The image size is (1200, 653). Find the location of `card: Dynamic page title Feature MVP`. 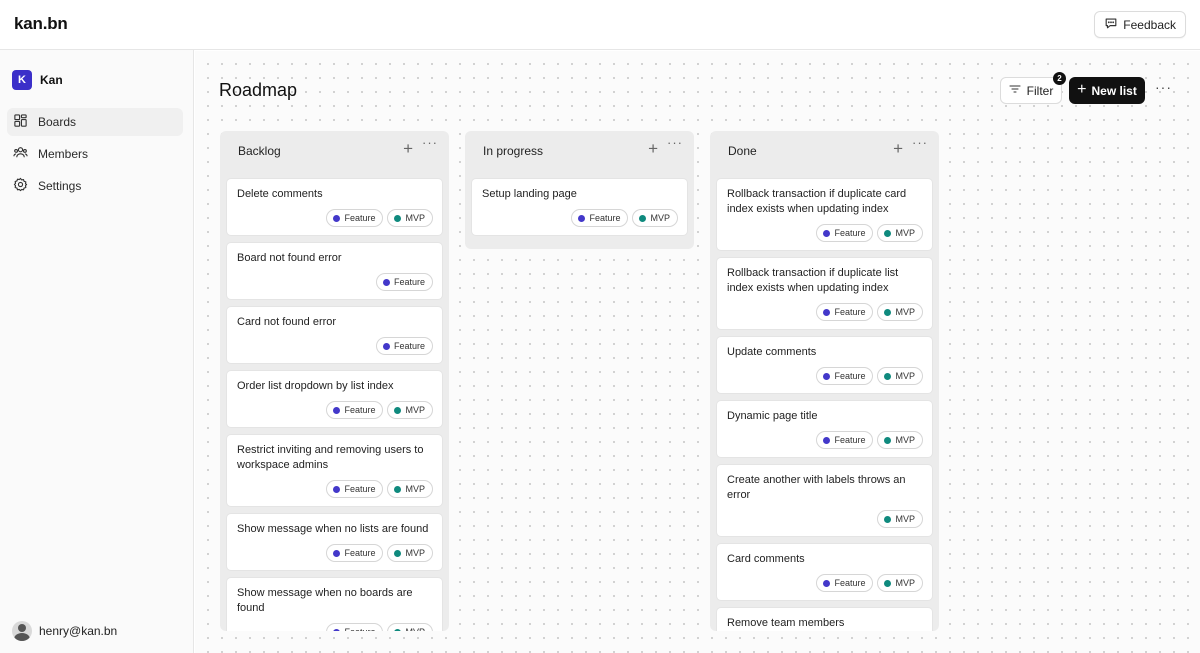

card: Dynamic page title Feature MVP is located at coordinates (824, 429).